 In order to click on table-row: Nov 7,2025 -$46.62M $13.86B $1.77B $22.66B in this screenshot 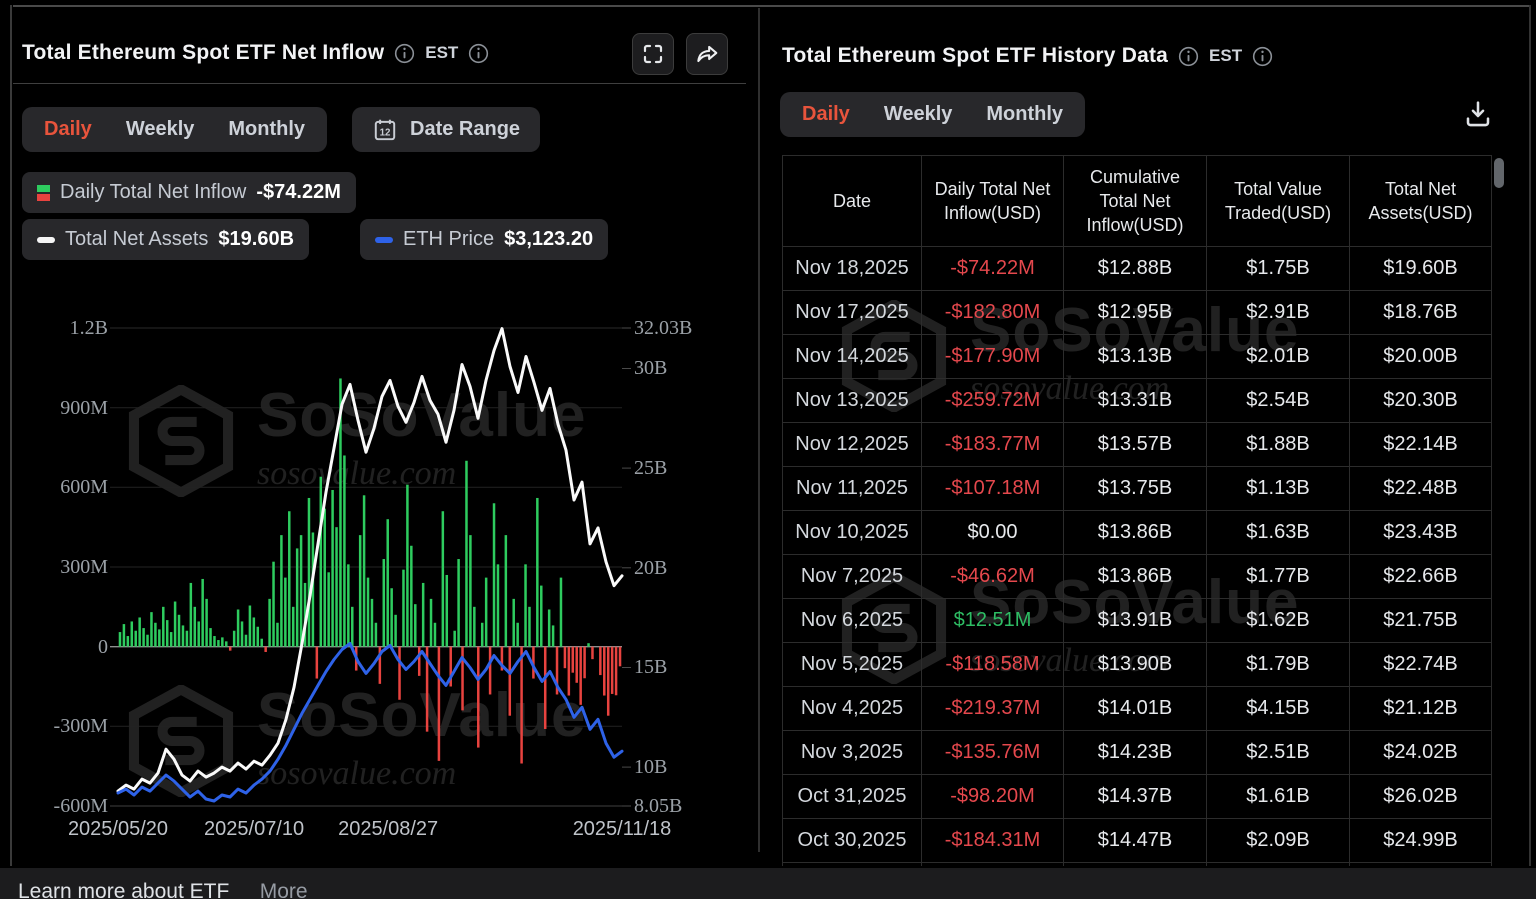, I will do `click(1137, 576)`.